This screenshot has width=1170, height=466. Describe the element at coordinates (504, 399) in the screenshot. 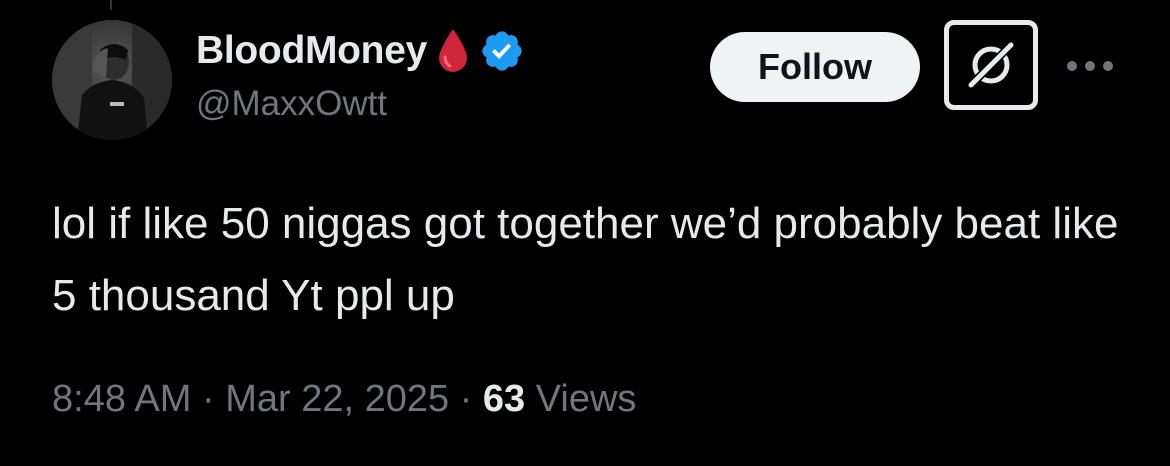

I see `views-count: 63` at that location.